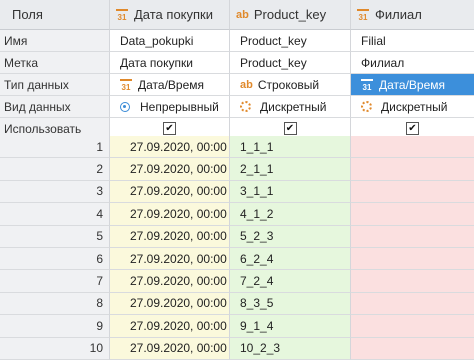 The height and width of the screenshot is (360, 474). What do you see at coordinates (55, 192) in the screenshot?
I see `row-number: 3` at bounding box center [55, 192].